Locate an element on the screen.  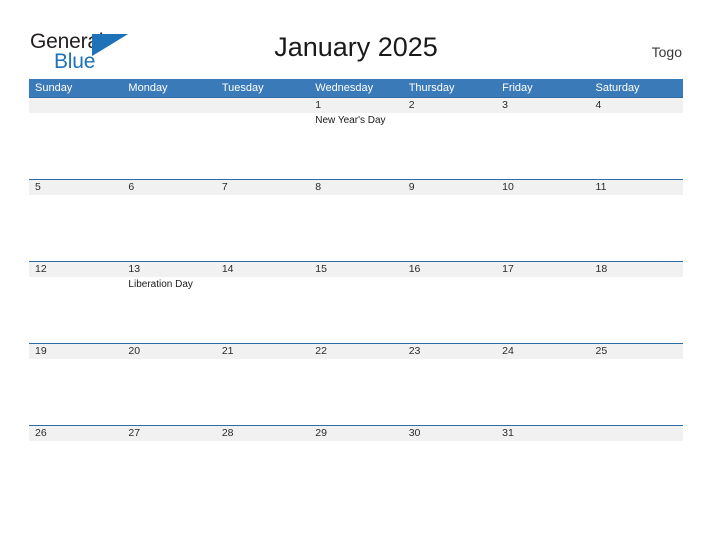
date-number: 5 is located at coordinates (75, 187).